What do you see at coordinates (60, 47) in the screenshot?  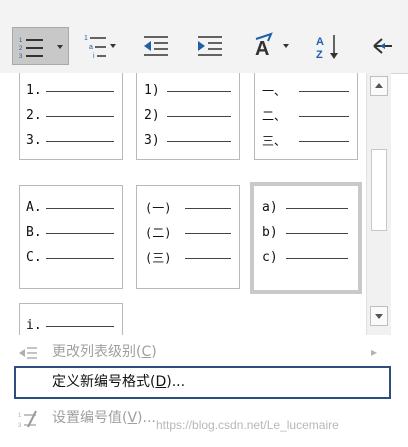 I see `chevron-down-icon` at bounding box center [60, 47].